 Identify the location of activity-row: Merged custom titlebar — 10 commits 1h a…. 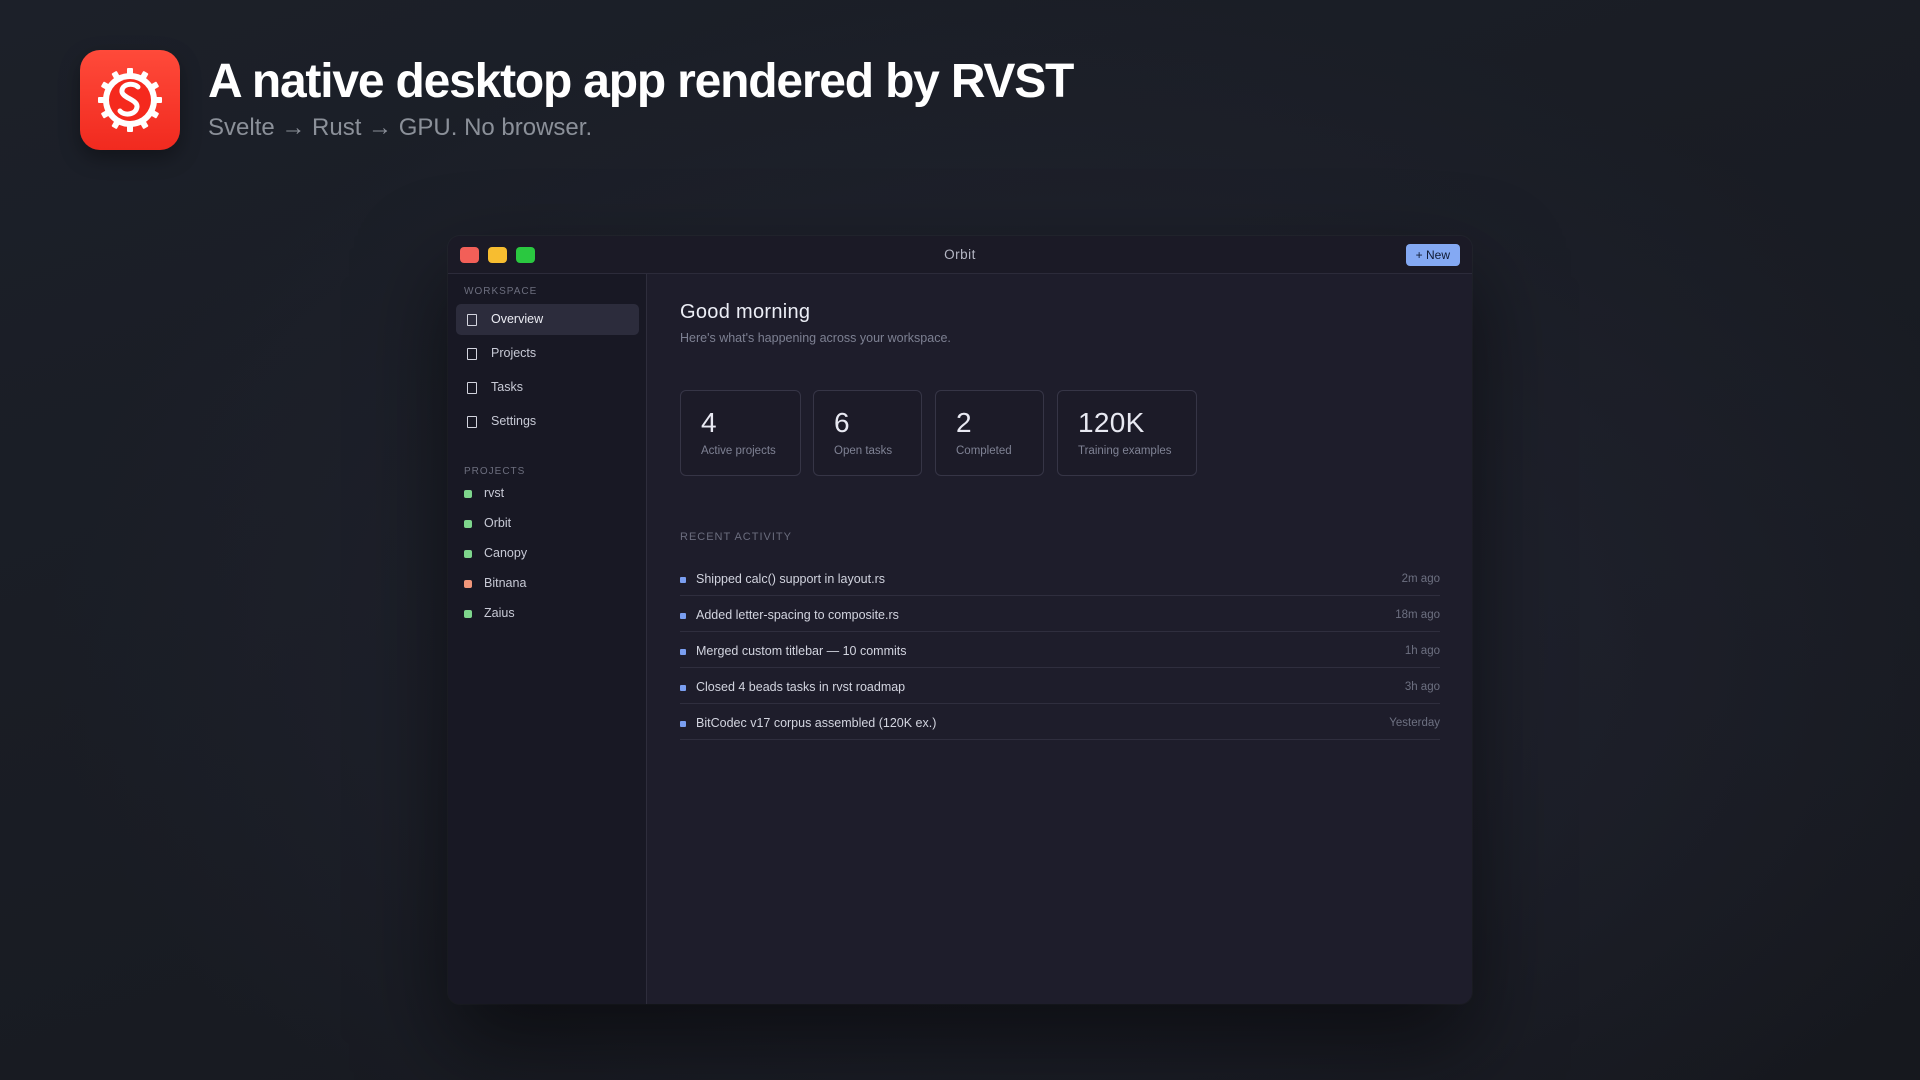
(1060, 650).